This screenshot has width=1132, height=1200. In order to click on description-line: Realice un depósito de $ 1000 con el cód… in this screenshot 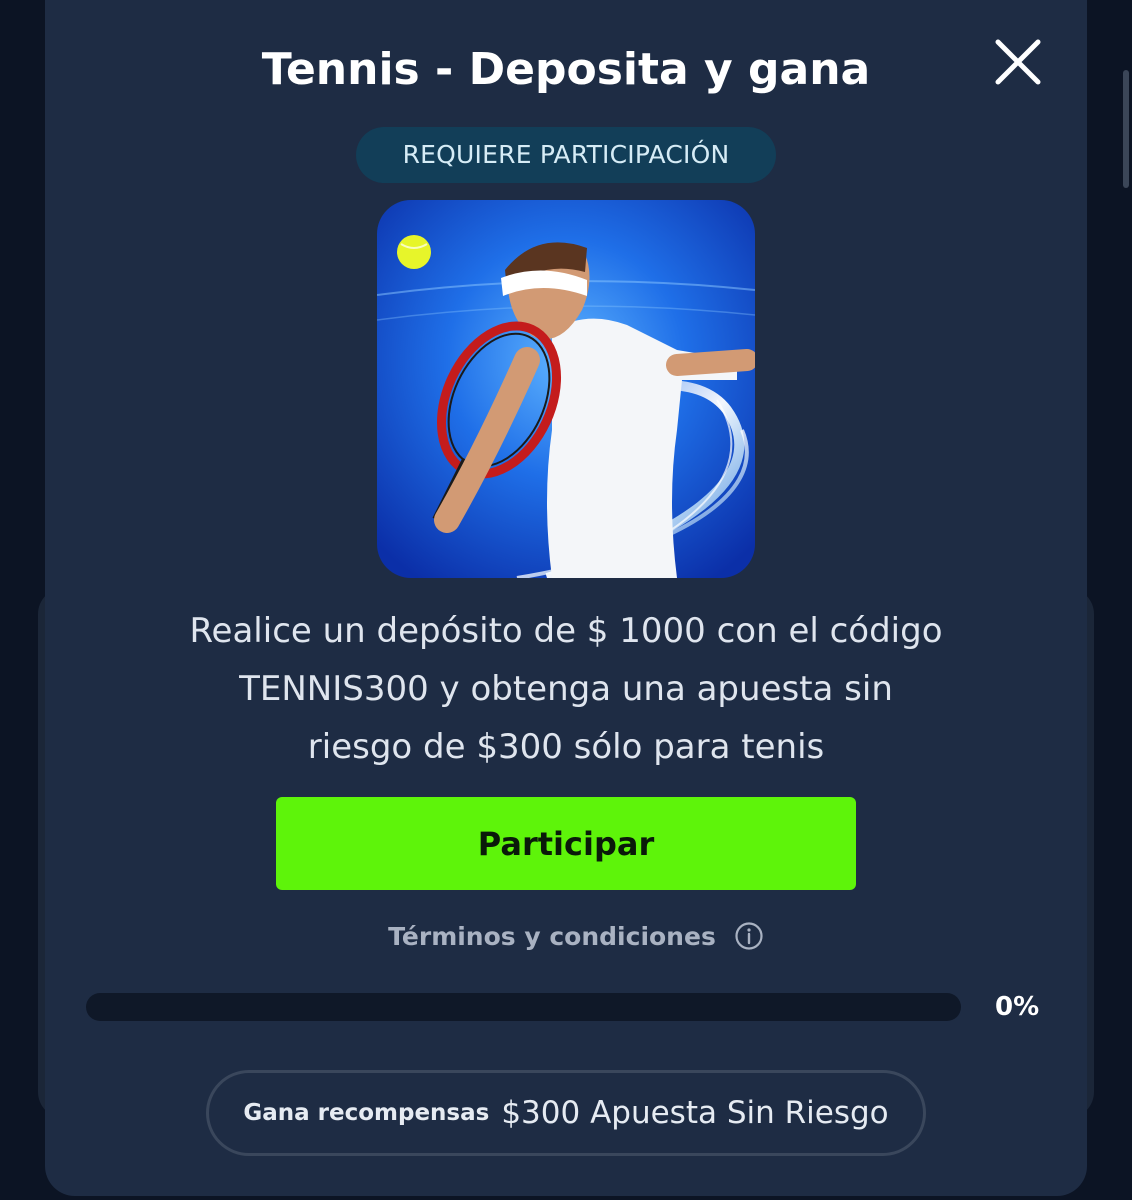, I will do `click(566, 631)`.